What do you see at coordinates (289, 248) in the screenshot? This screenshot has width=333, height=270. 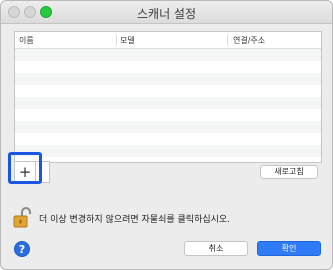 I see `ok-button: 확인` at bounding box center [289, 248].